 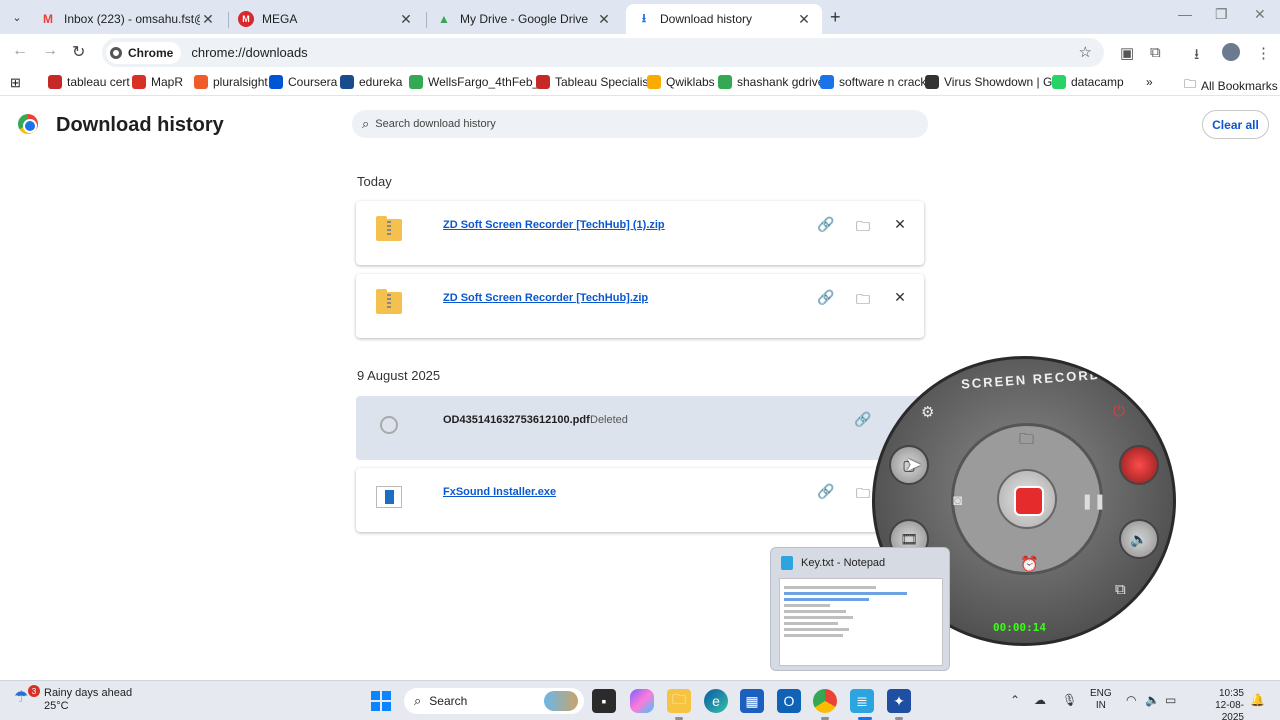 What do you see at coordinates (1127, 53) in the screenshot?
I see `extension-app-icon: ▣` at bounding box center [1127, 53].